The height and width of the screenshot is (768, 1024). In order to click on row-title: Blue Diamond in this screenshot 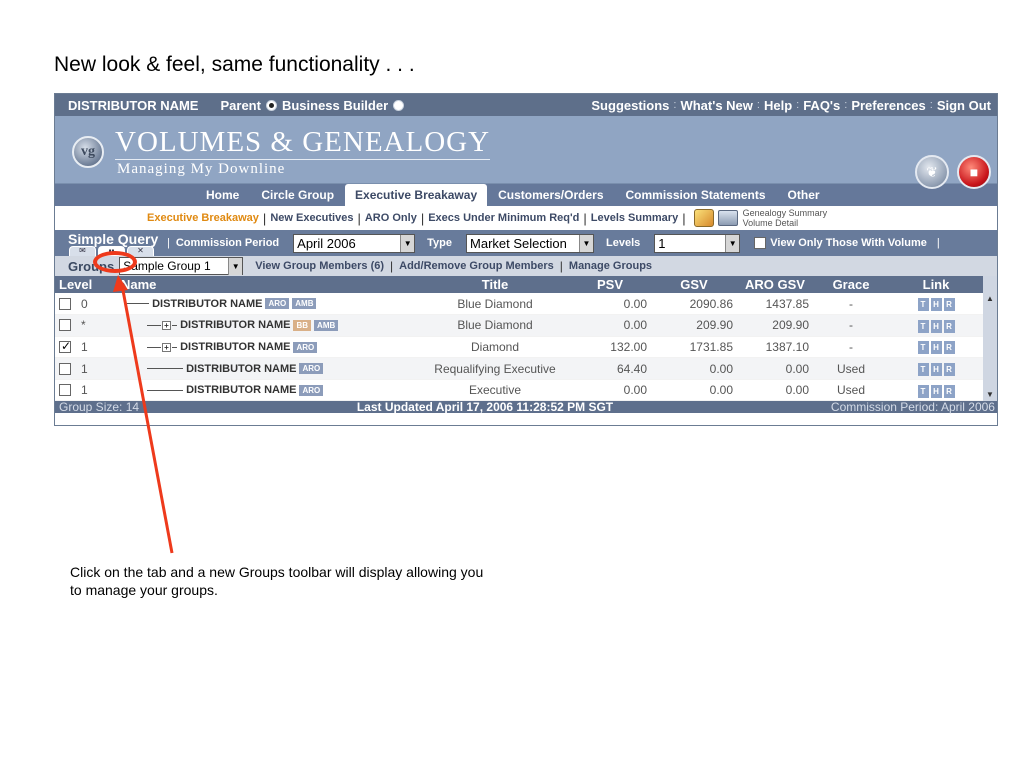, I will do `click(495, 325)`.